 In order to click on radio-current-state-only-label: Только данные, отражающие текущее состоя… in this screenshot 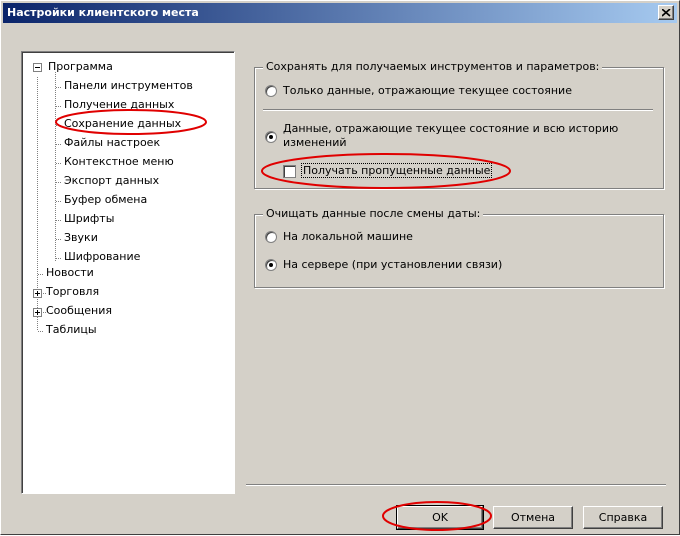, I will do `click(427, 90)`.